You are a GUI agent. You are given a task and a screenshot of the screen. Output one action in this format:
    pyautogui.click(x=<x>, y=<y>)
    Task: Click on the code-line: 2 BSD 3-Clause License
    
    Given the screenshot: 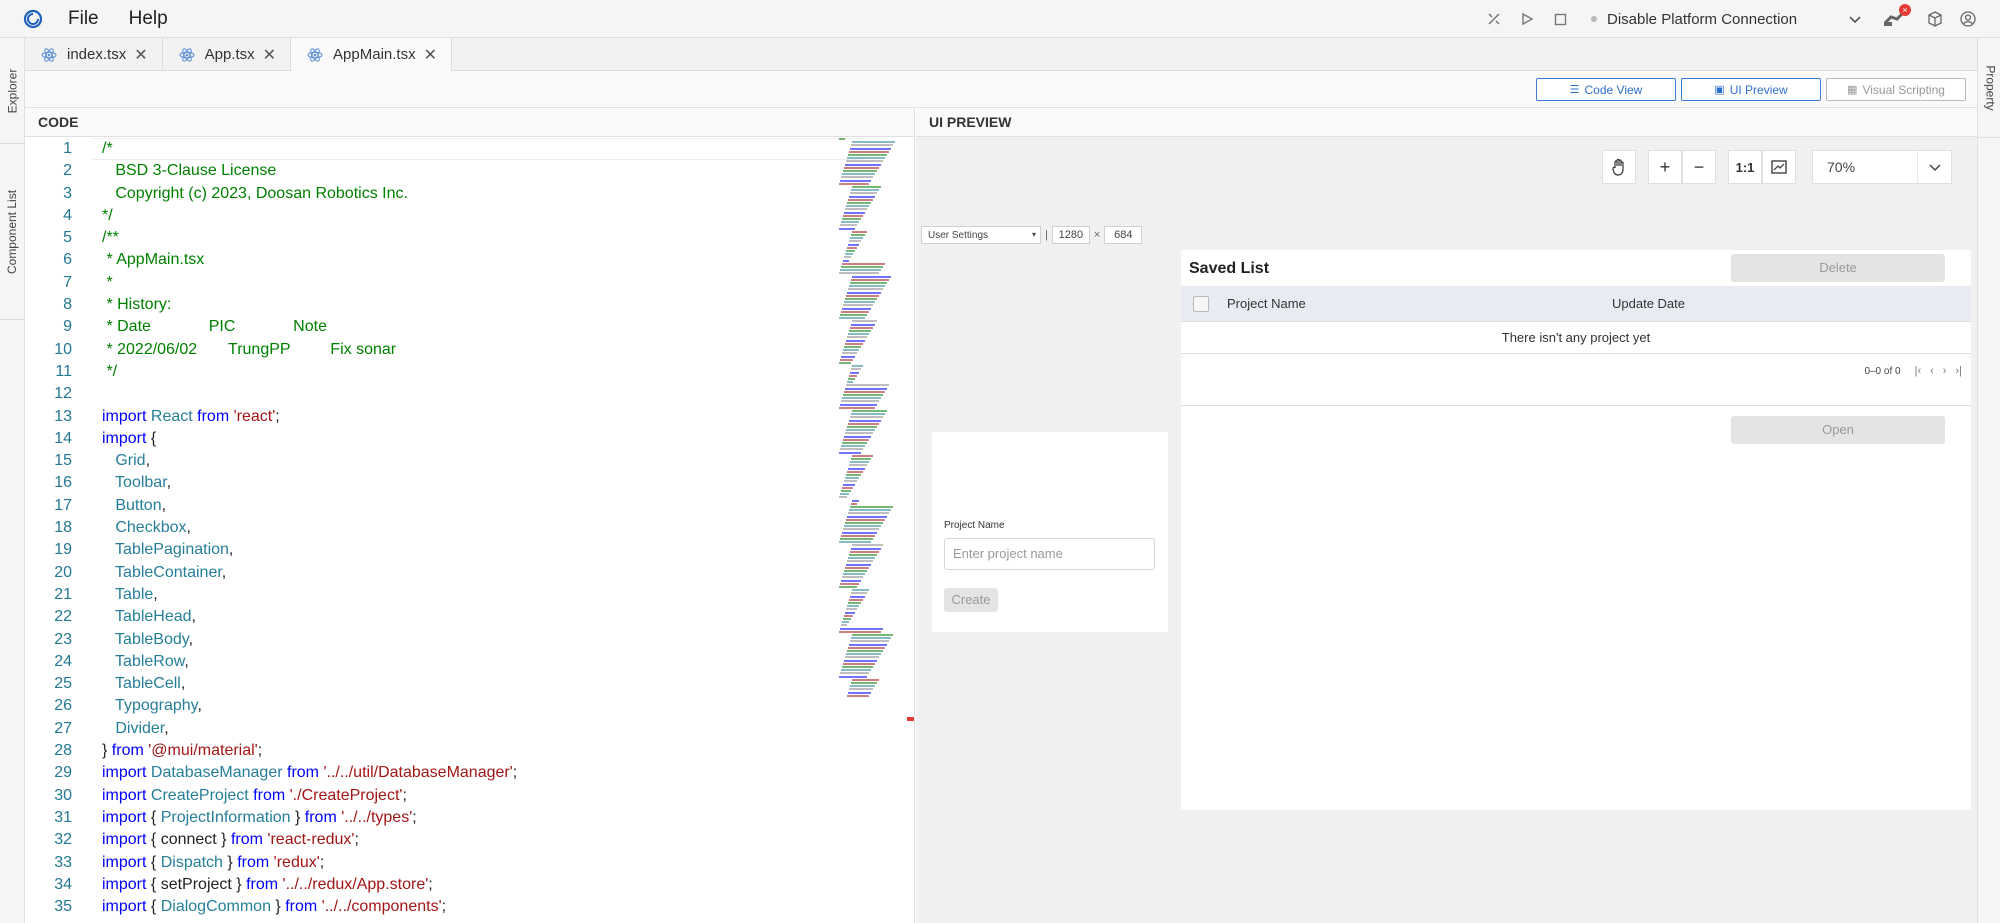 What is the action you would take?
    pyautogui.click(x=432, y=171)
    